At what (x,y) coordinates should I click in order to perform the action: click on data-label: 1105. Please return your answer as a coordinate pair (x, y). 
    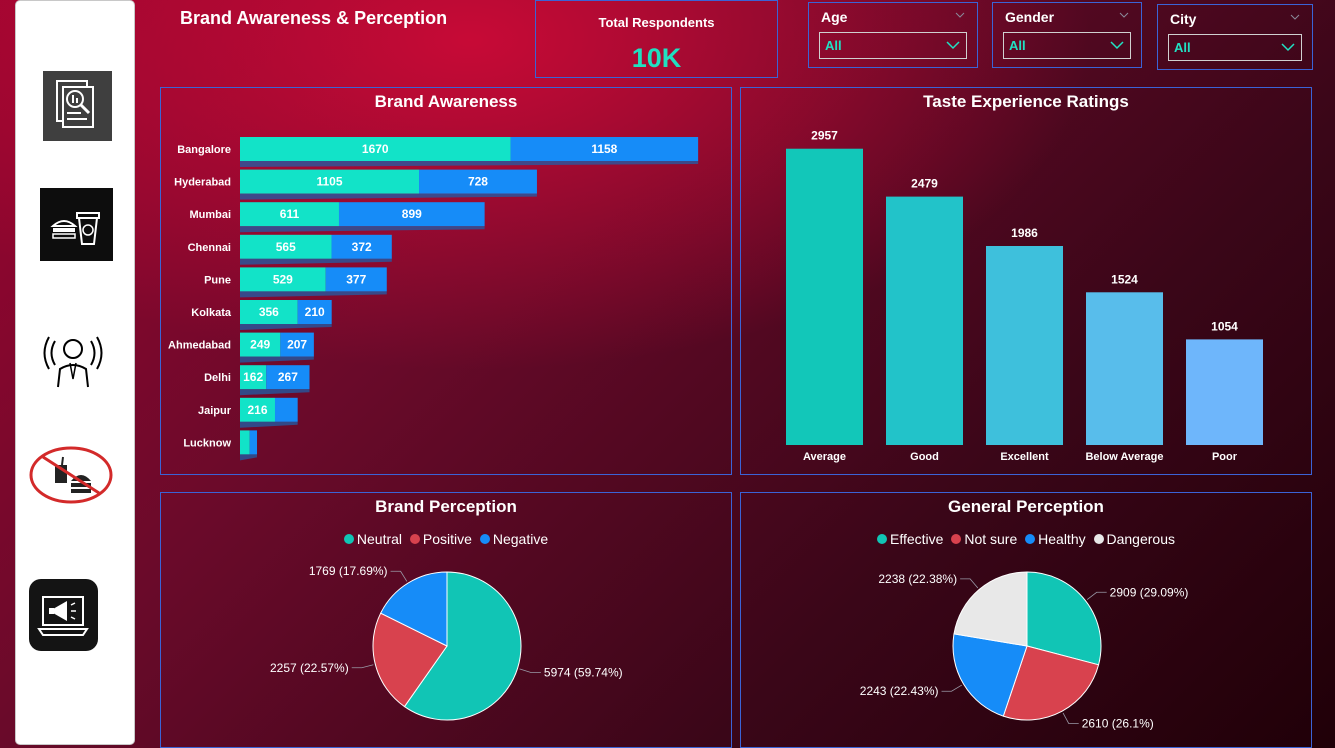
    Looking at the image, I should click on (329, 182).